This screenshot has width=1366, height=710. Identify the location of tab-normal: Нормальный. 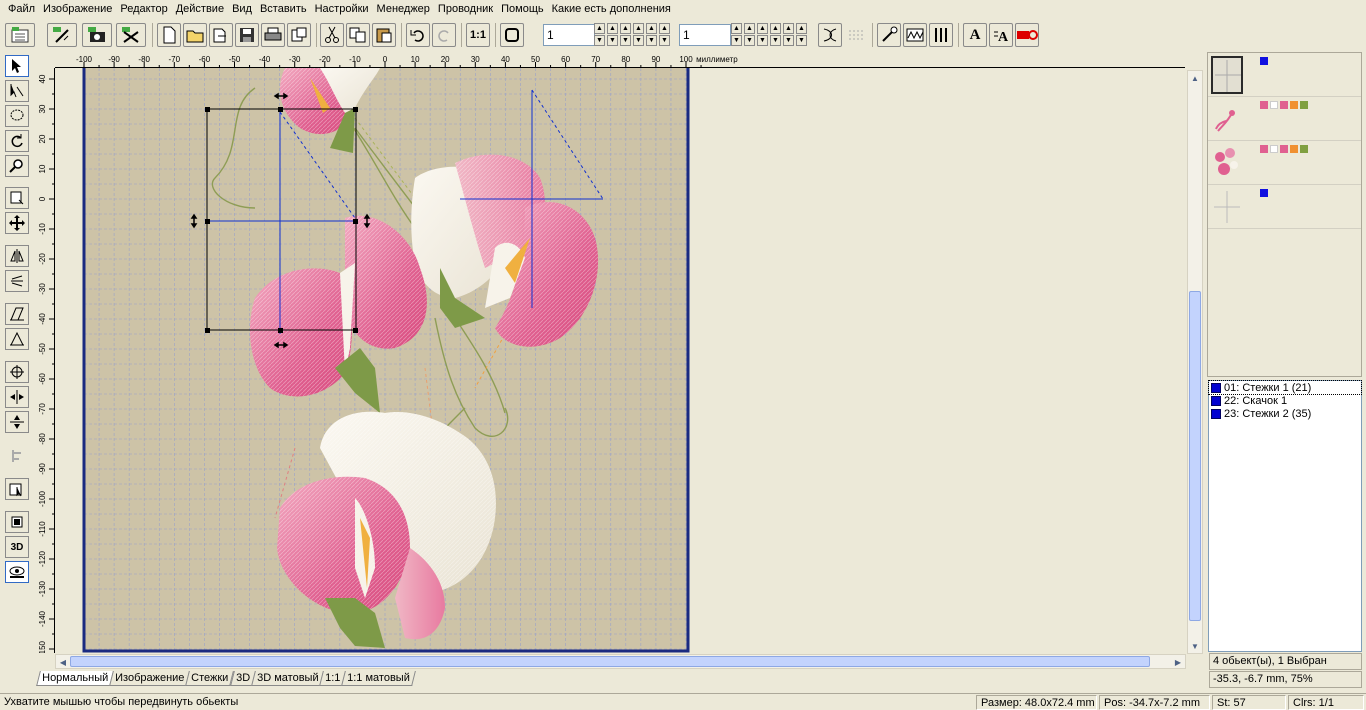
(75, 678).